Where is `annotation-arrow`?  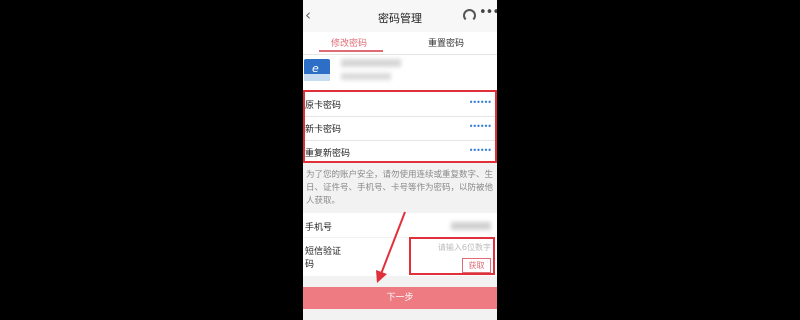
annotation-arrow is located at coordinates (391, 247).